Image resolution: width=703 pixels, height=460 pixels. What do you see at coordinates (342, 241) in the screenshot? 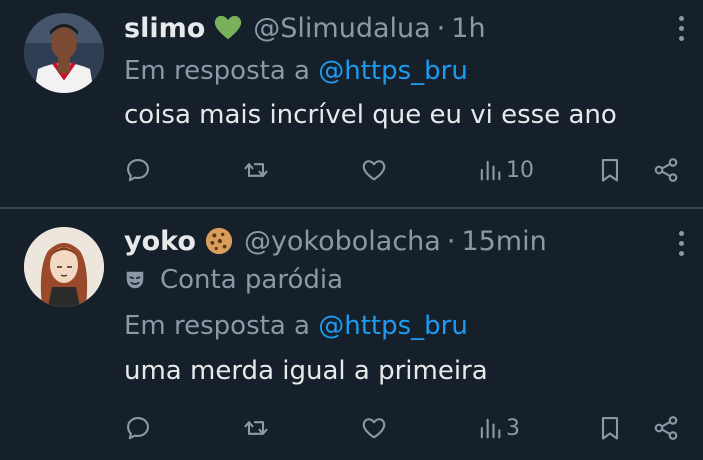
I see `user-handle: @yokobolacha` at bounding box center [342, 241].